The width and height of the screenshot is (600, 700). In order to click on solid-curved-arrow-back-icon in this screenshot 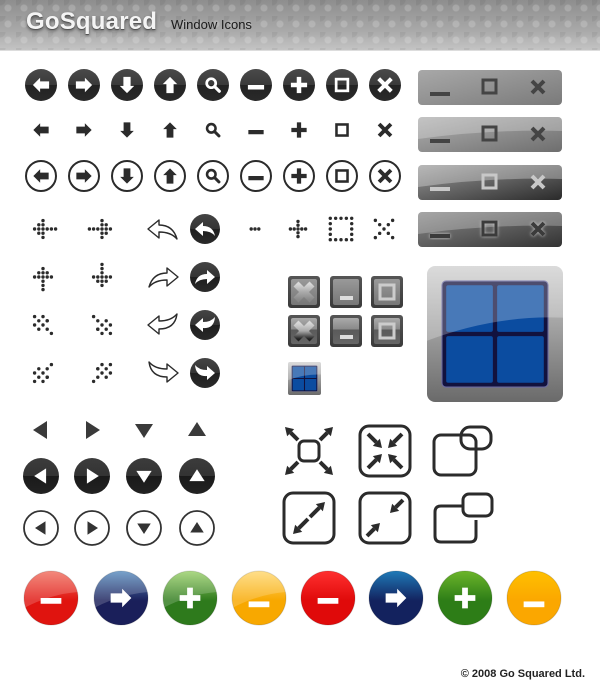, I will do `click(205, 229)`.